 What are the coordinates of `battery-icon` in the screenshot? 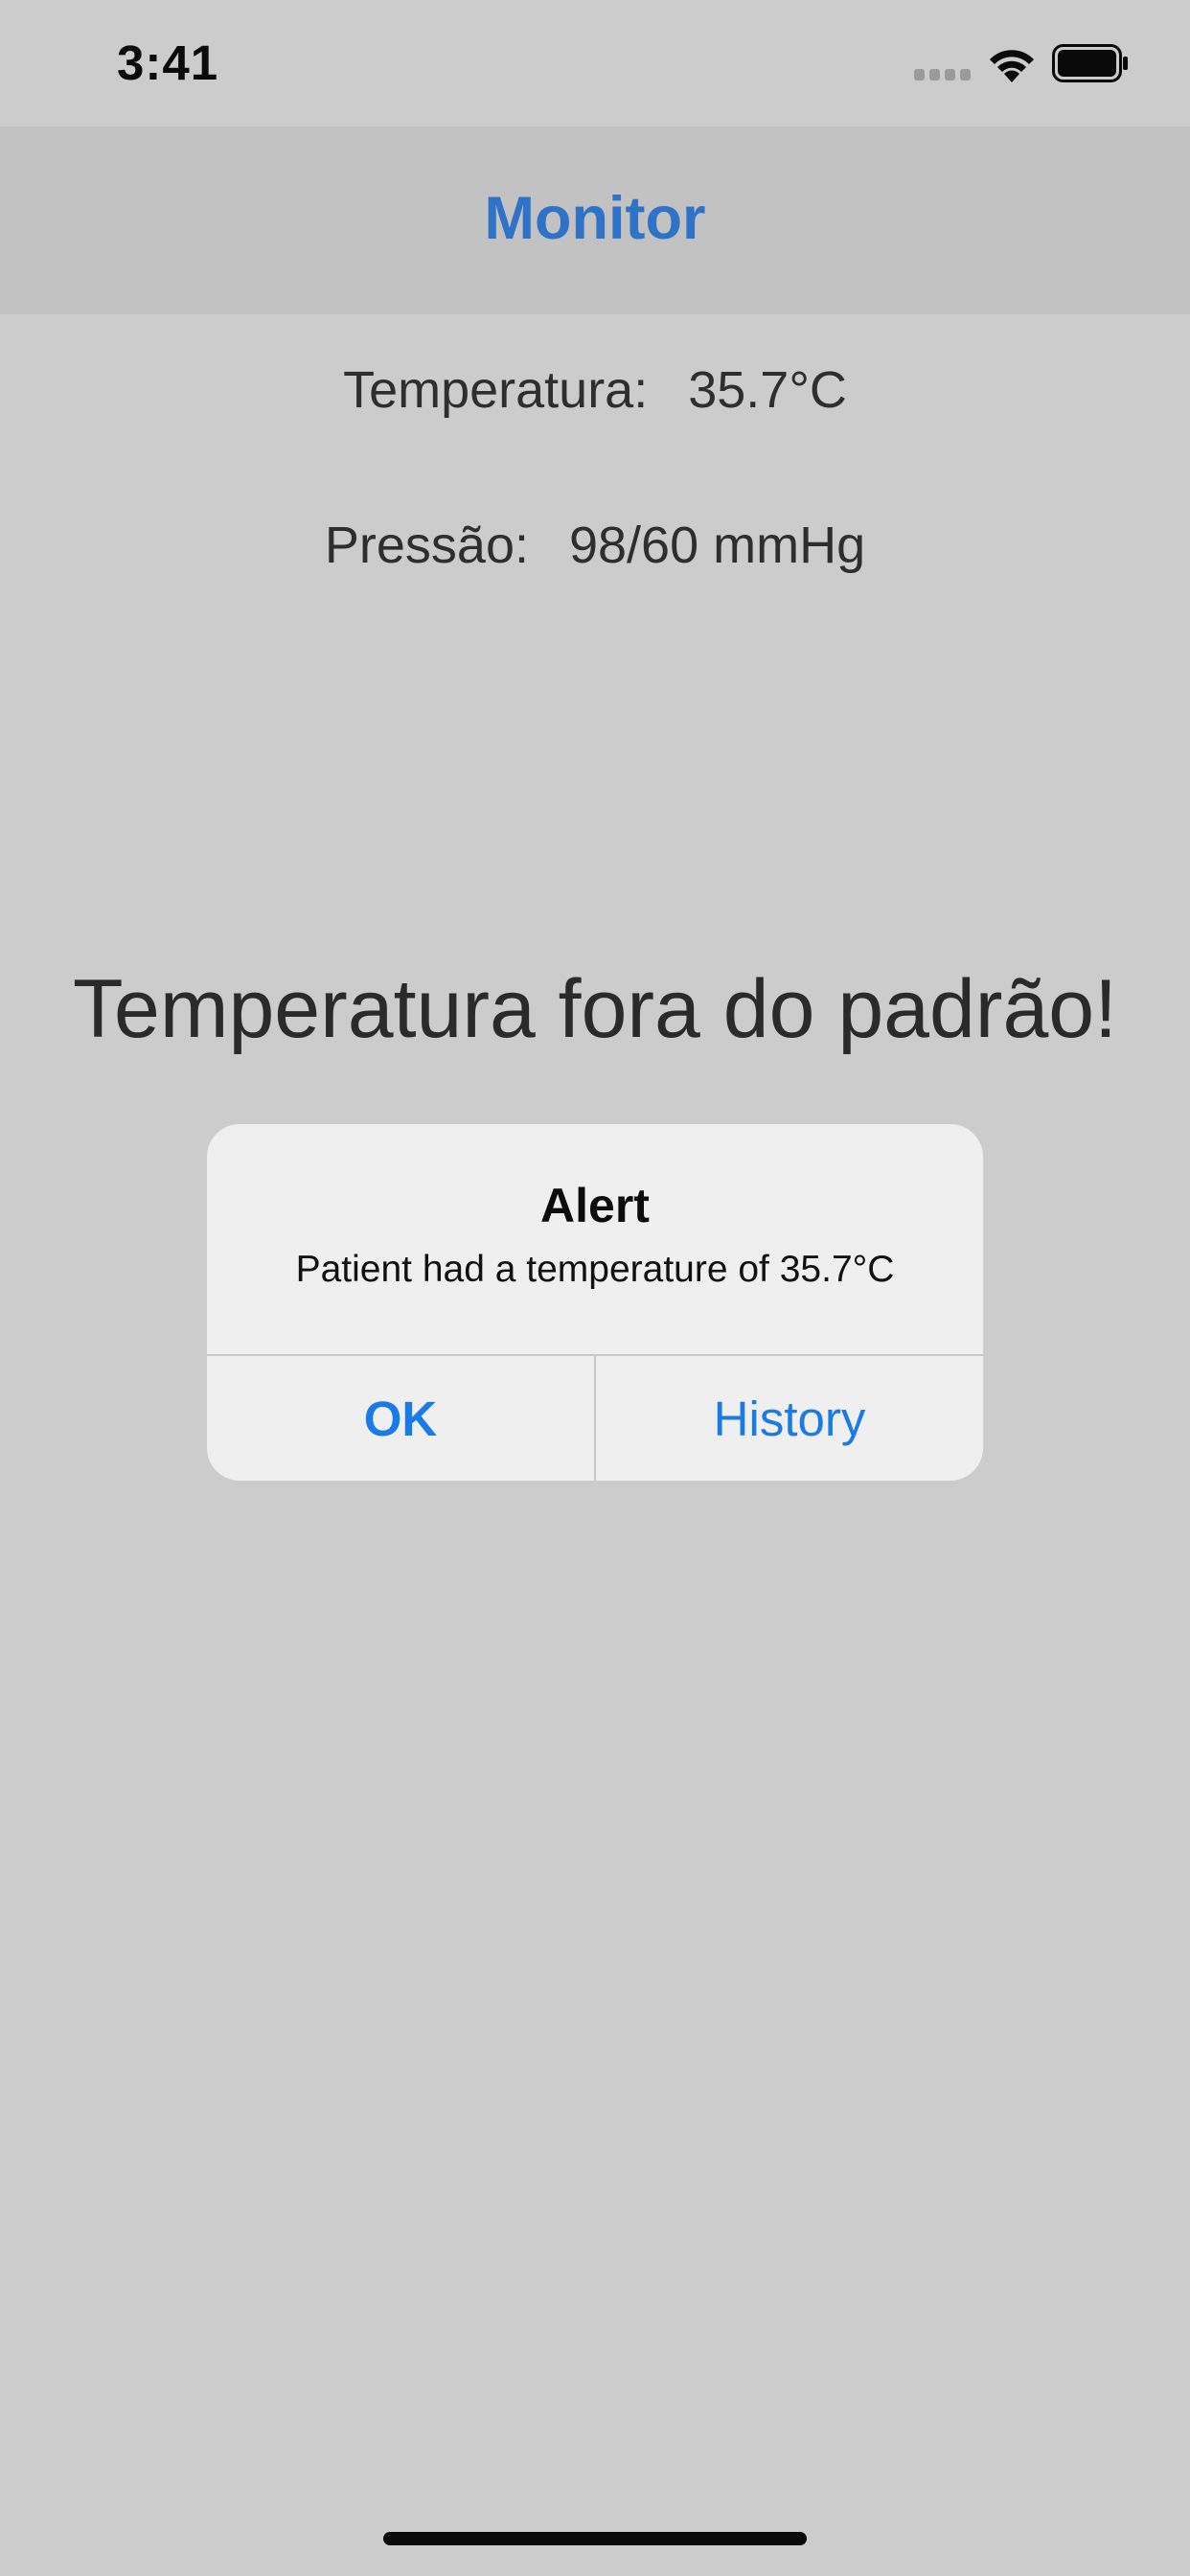 It's located at (1090, 63).